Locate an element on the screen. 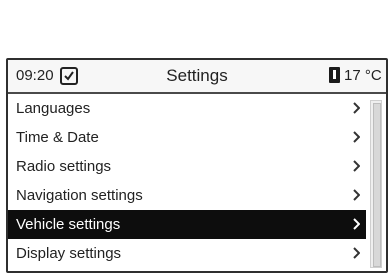 Image resolution: width=390 pixels, height=275 pixels. scrollbar is located at coordinates (376, 184).